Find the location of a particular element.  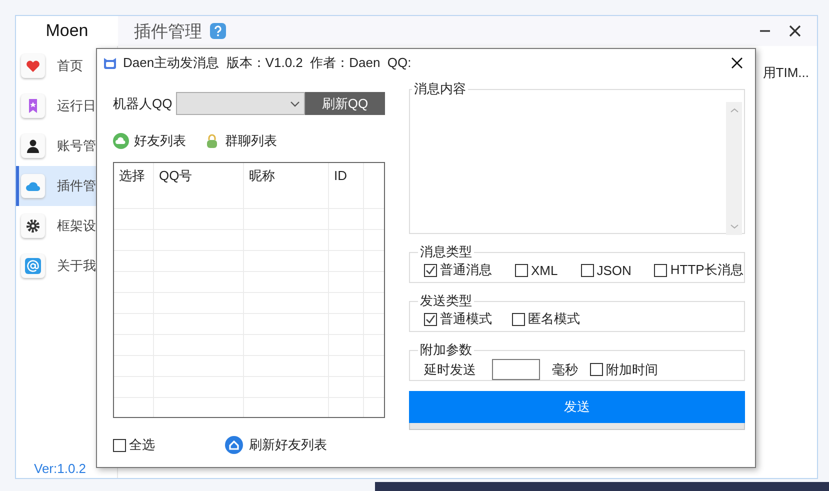

checkbox-label: JSON is located at coordinates (614, 270).